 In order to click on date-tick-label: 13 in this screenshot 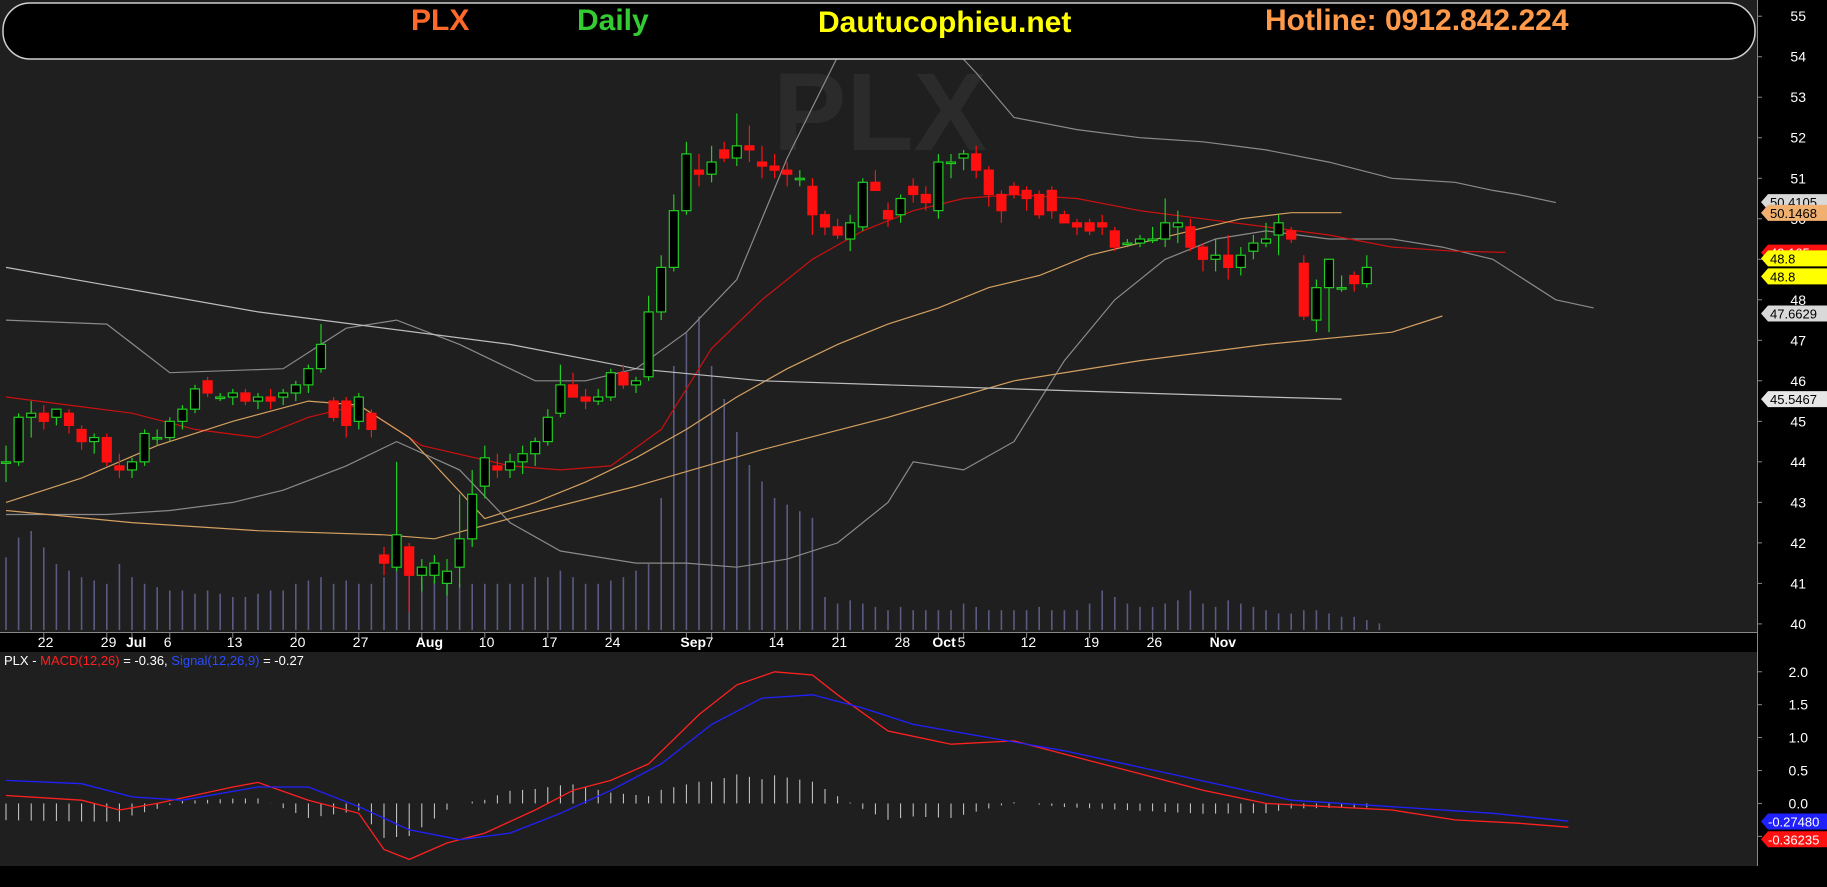, I will do `click(235, 642)`.